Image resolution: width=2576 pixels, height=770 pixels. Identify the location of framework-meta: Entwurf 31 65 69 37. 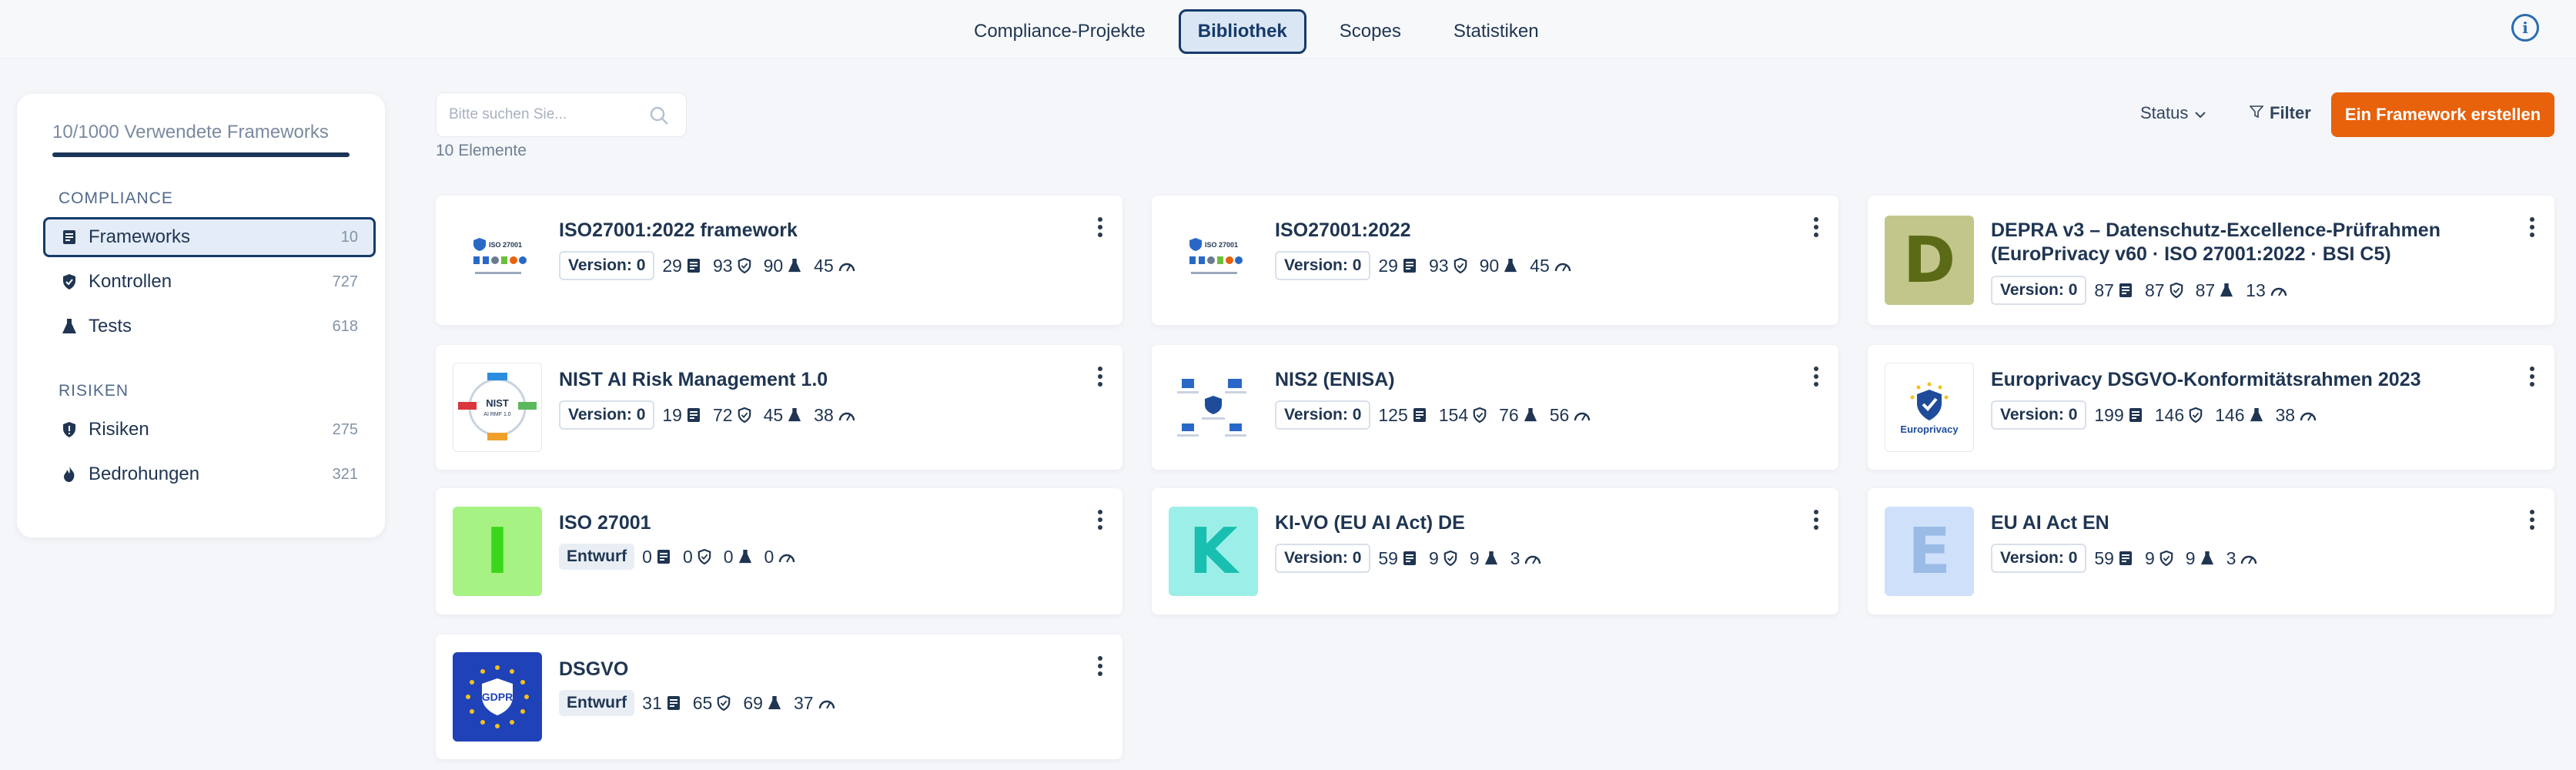
(699, 703).